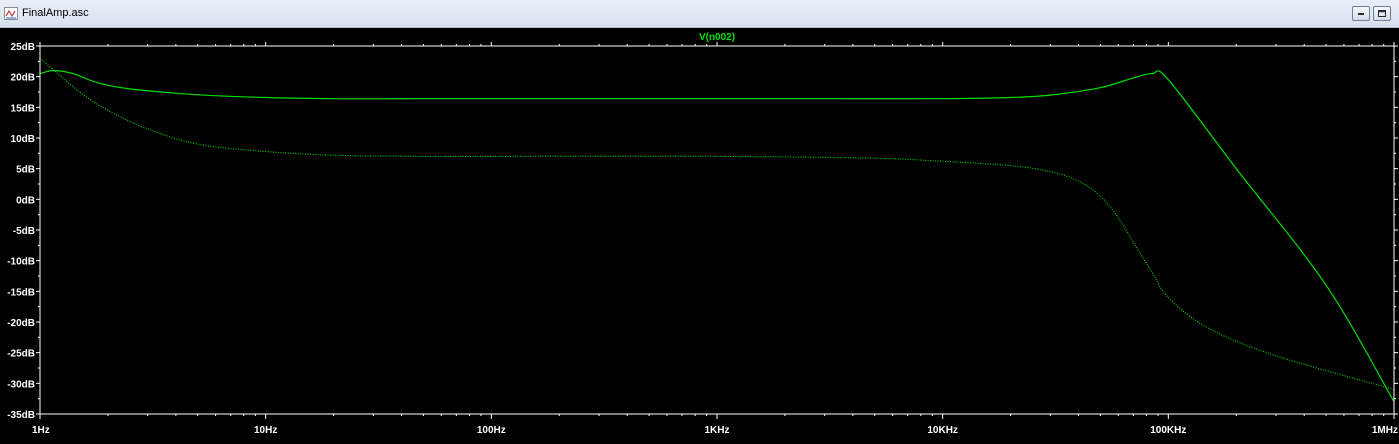 The width and height of the screenshot is (1399, 444). I want to click on restore-icon, so click(1361, 14).